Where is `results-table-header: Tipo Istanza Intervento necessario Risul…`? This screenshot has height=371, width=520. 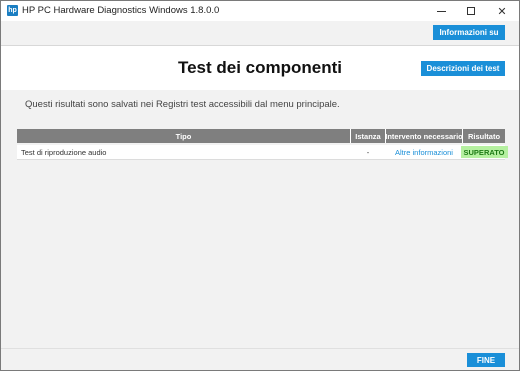 results-table-header: Tipo Istanza Intervento necessario Risul… is located at coordinates (261, 136).